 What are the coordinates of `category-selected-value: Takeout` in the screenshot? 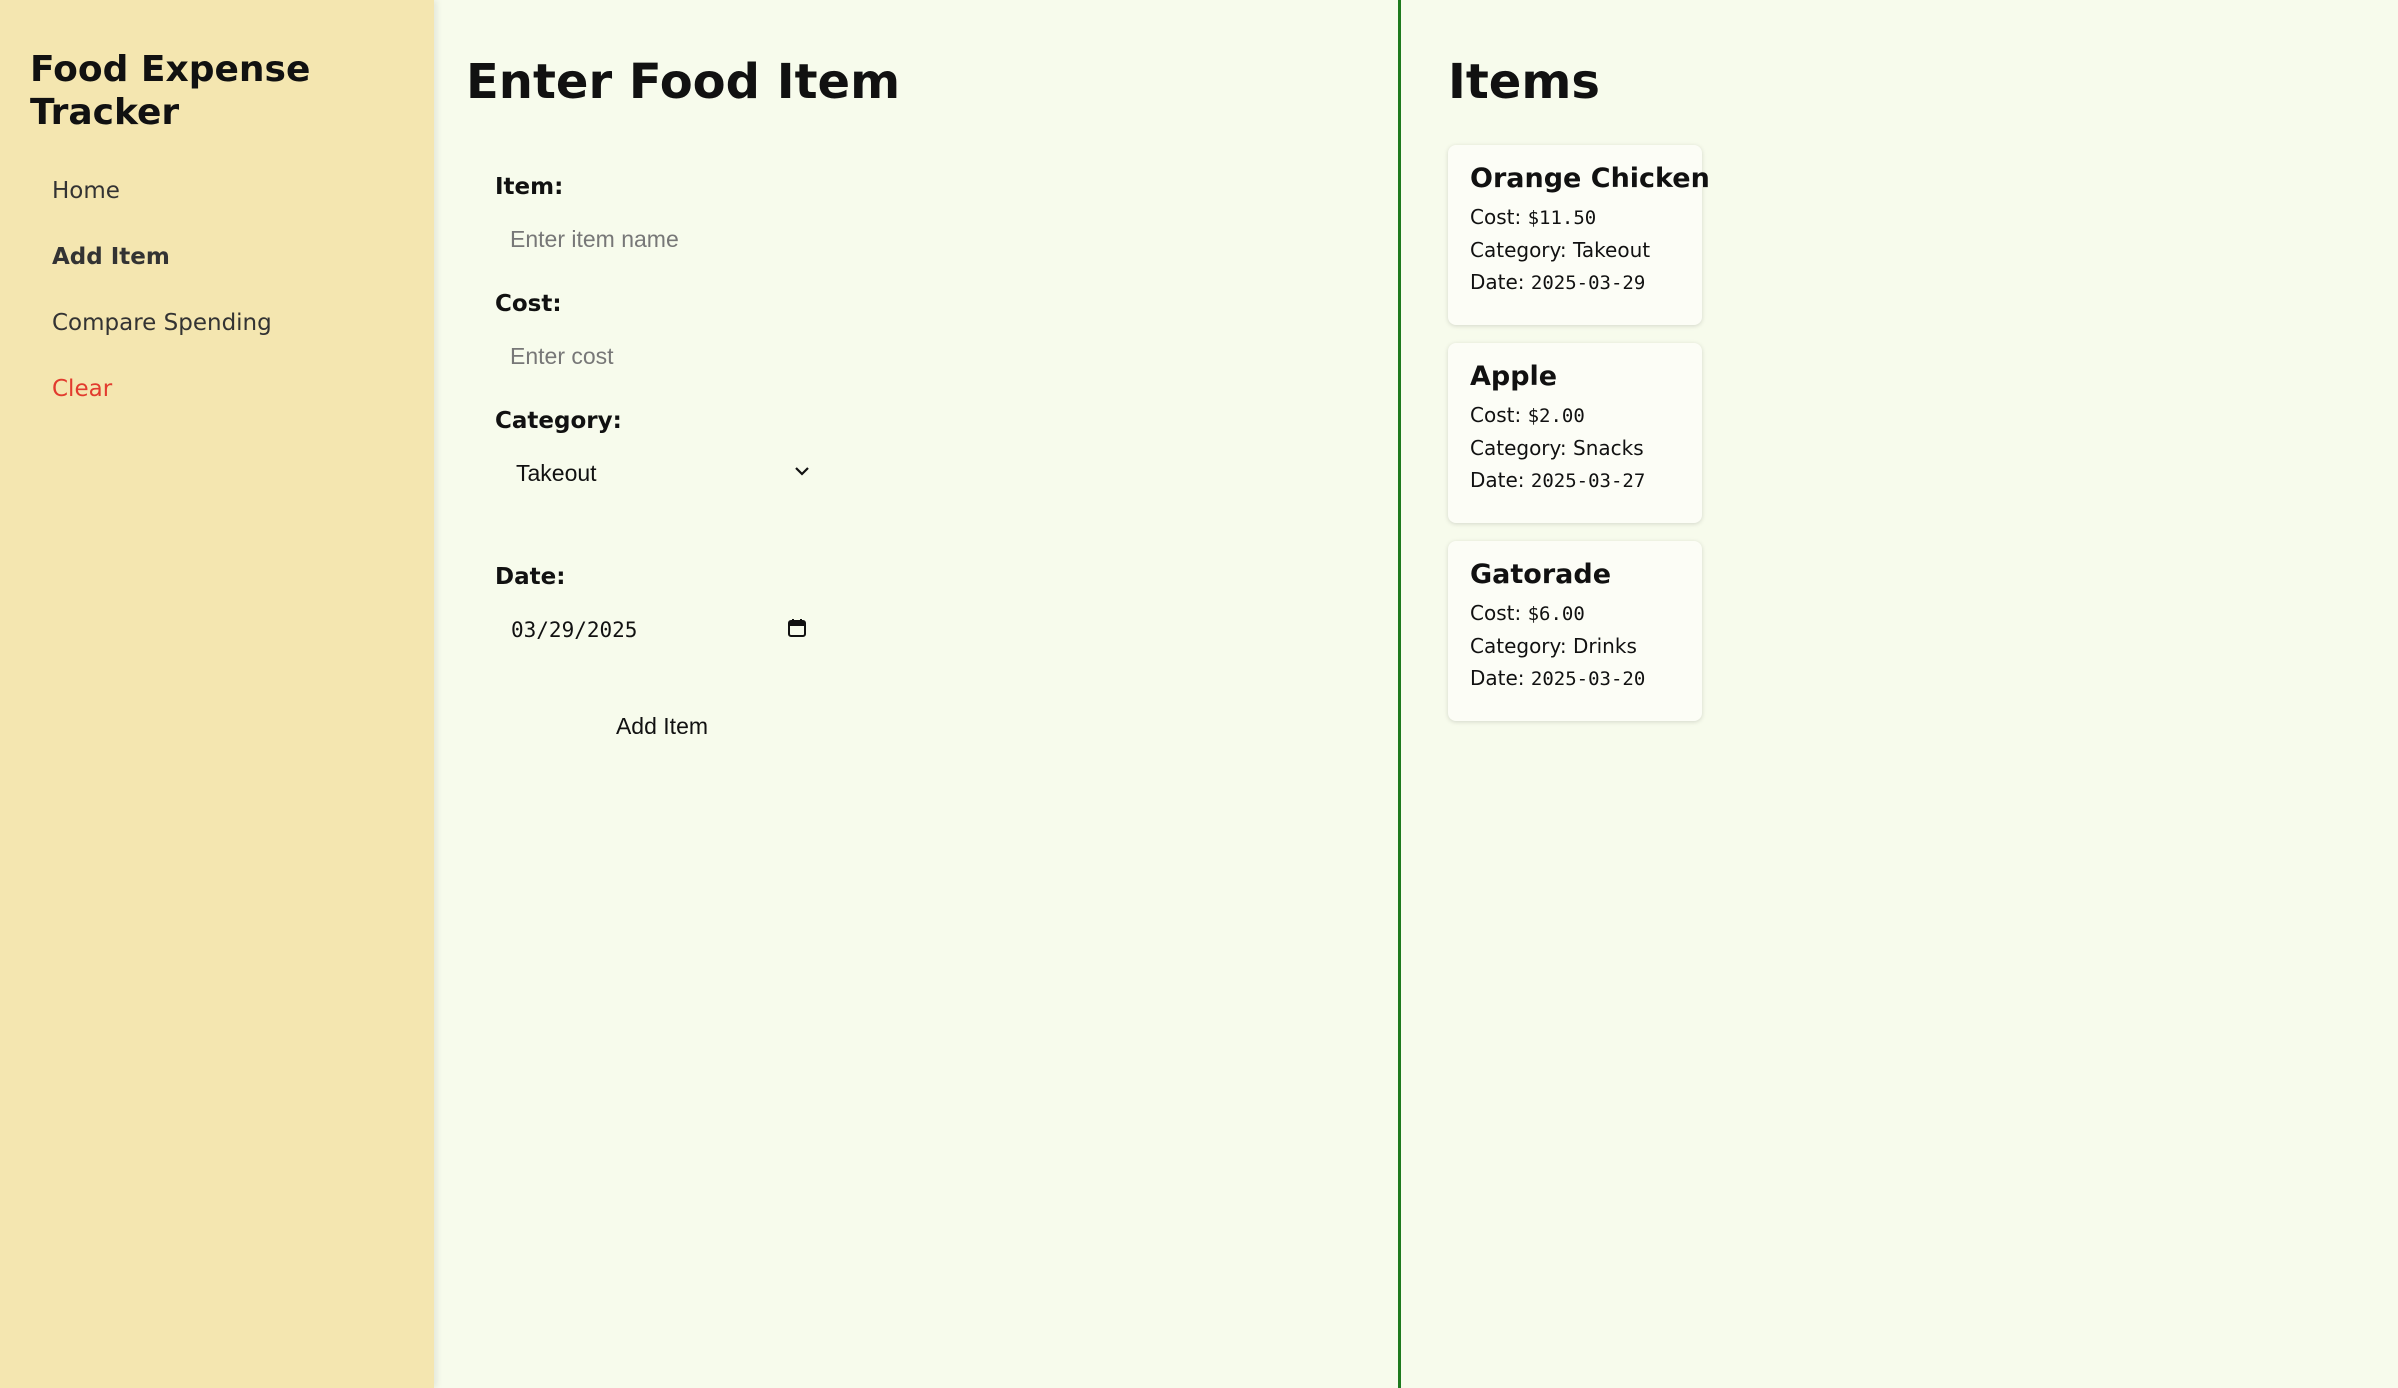 It's located at (556, 472).